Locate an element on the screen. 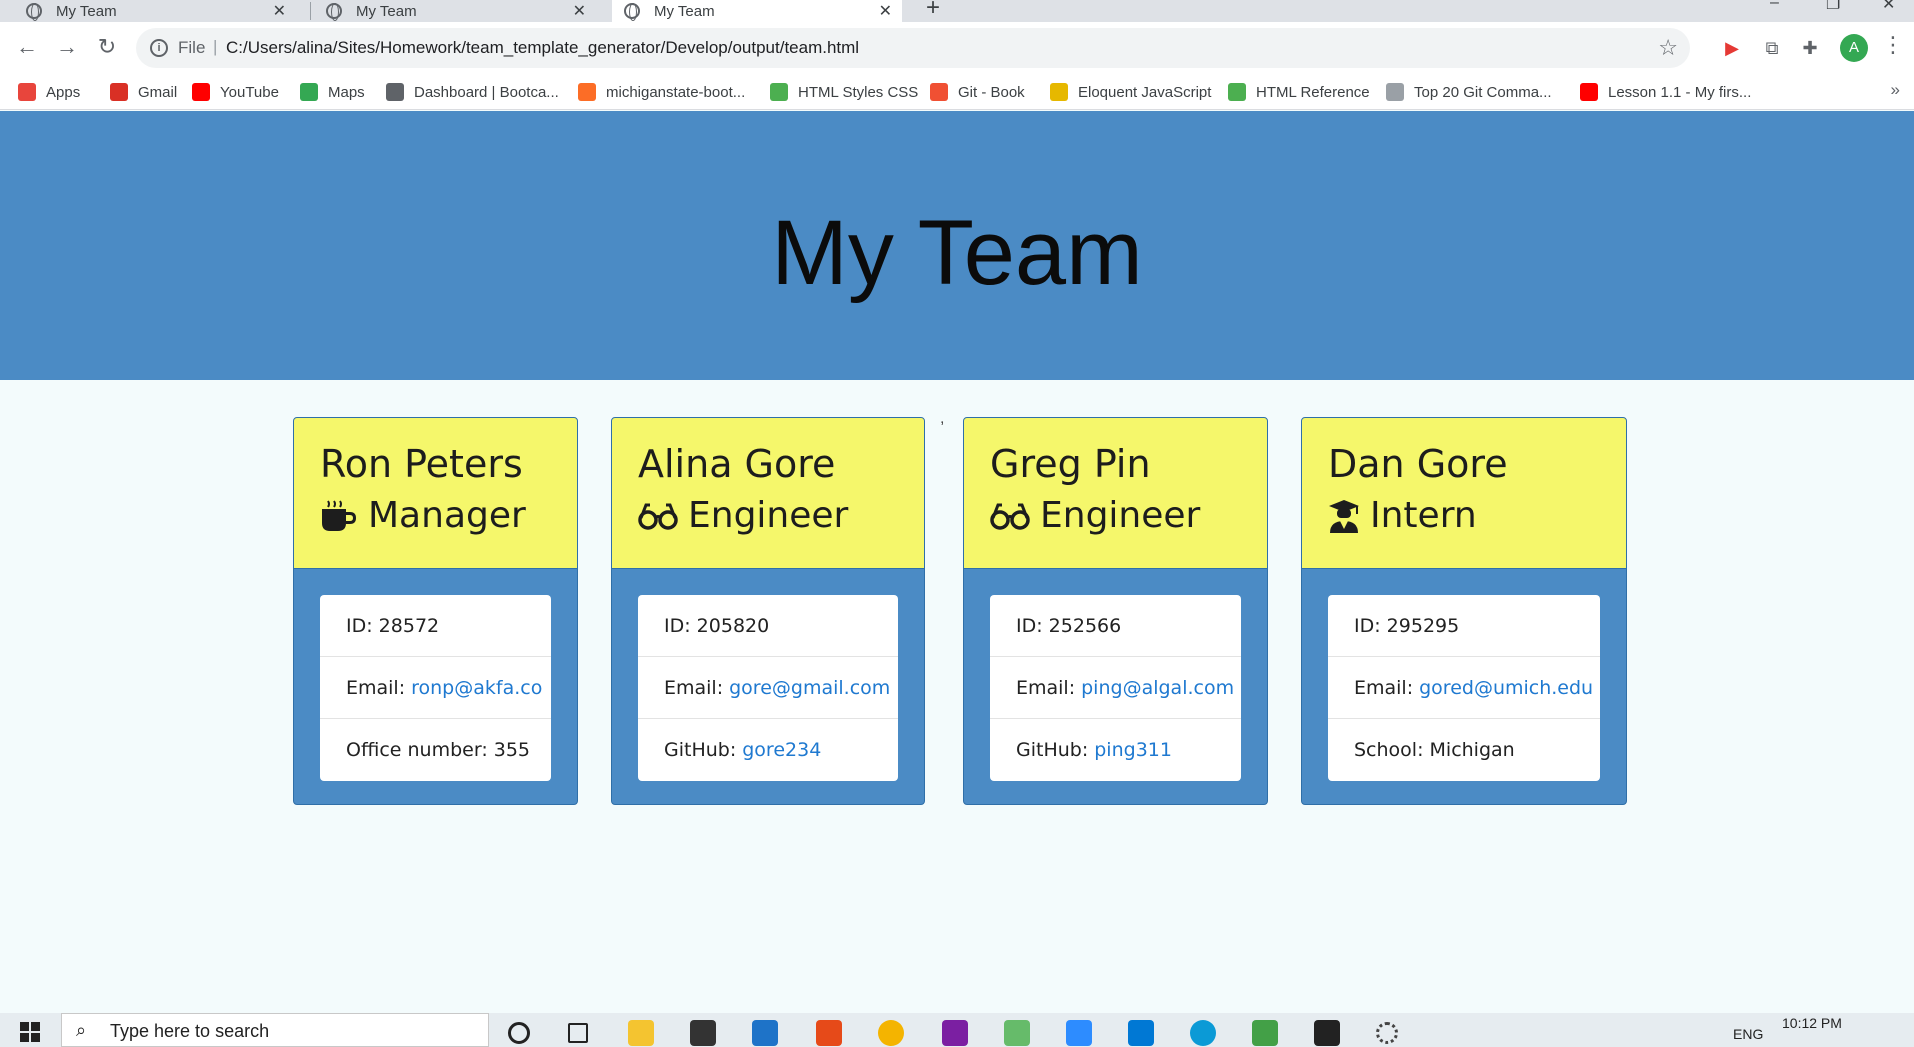 This screenshot has width=1914, height=1047. office-icon is located at coordinates (829, 1033).